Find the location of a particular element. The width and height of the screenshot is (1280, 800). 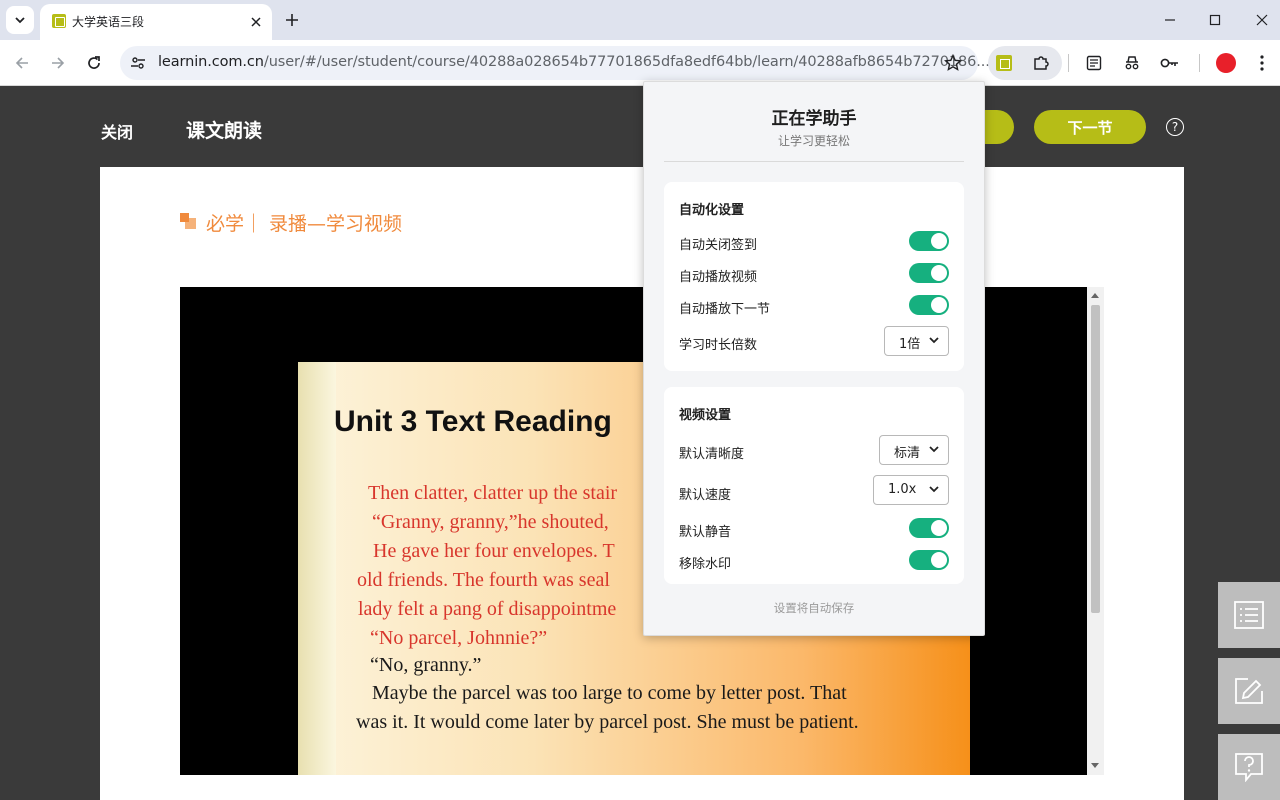

mute-label: 默认静音 is located at coordinates (705, 532).